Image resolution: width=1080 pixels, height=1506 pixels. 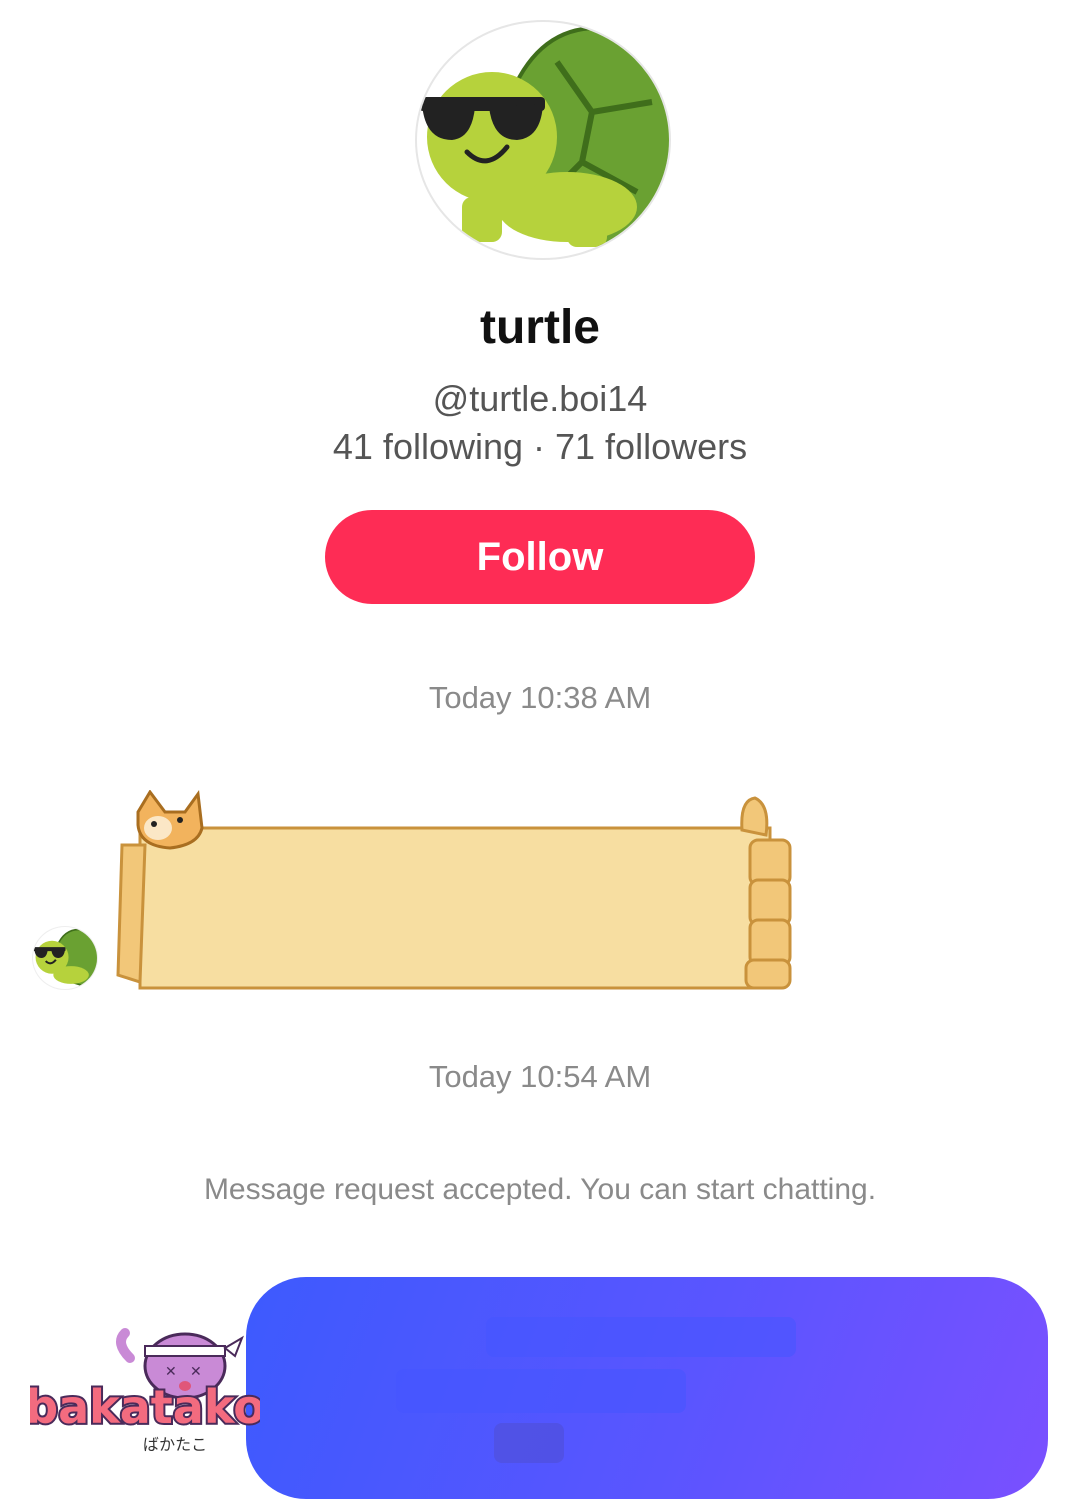 I want to click on svg-text: bakatako, so click(x=145, y=1407).